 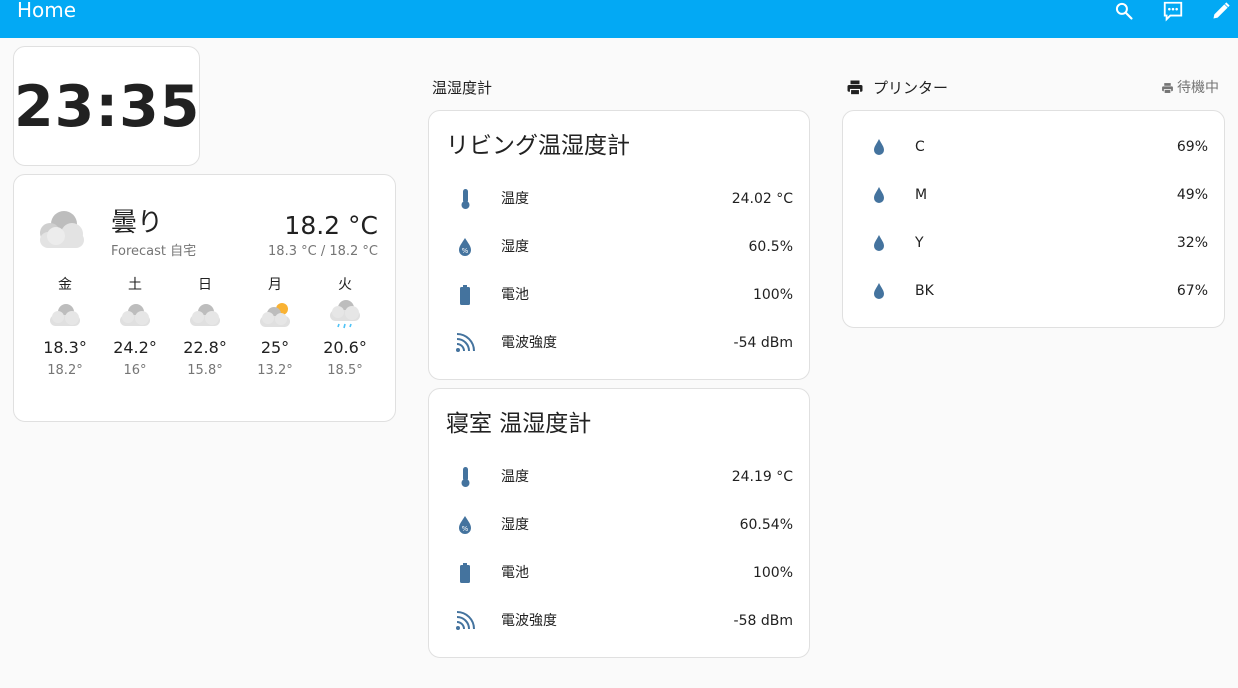 I want to click on forecast-day: 金 18.3° 18.2°, so click(x=65, y=327).